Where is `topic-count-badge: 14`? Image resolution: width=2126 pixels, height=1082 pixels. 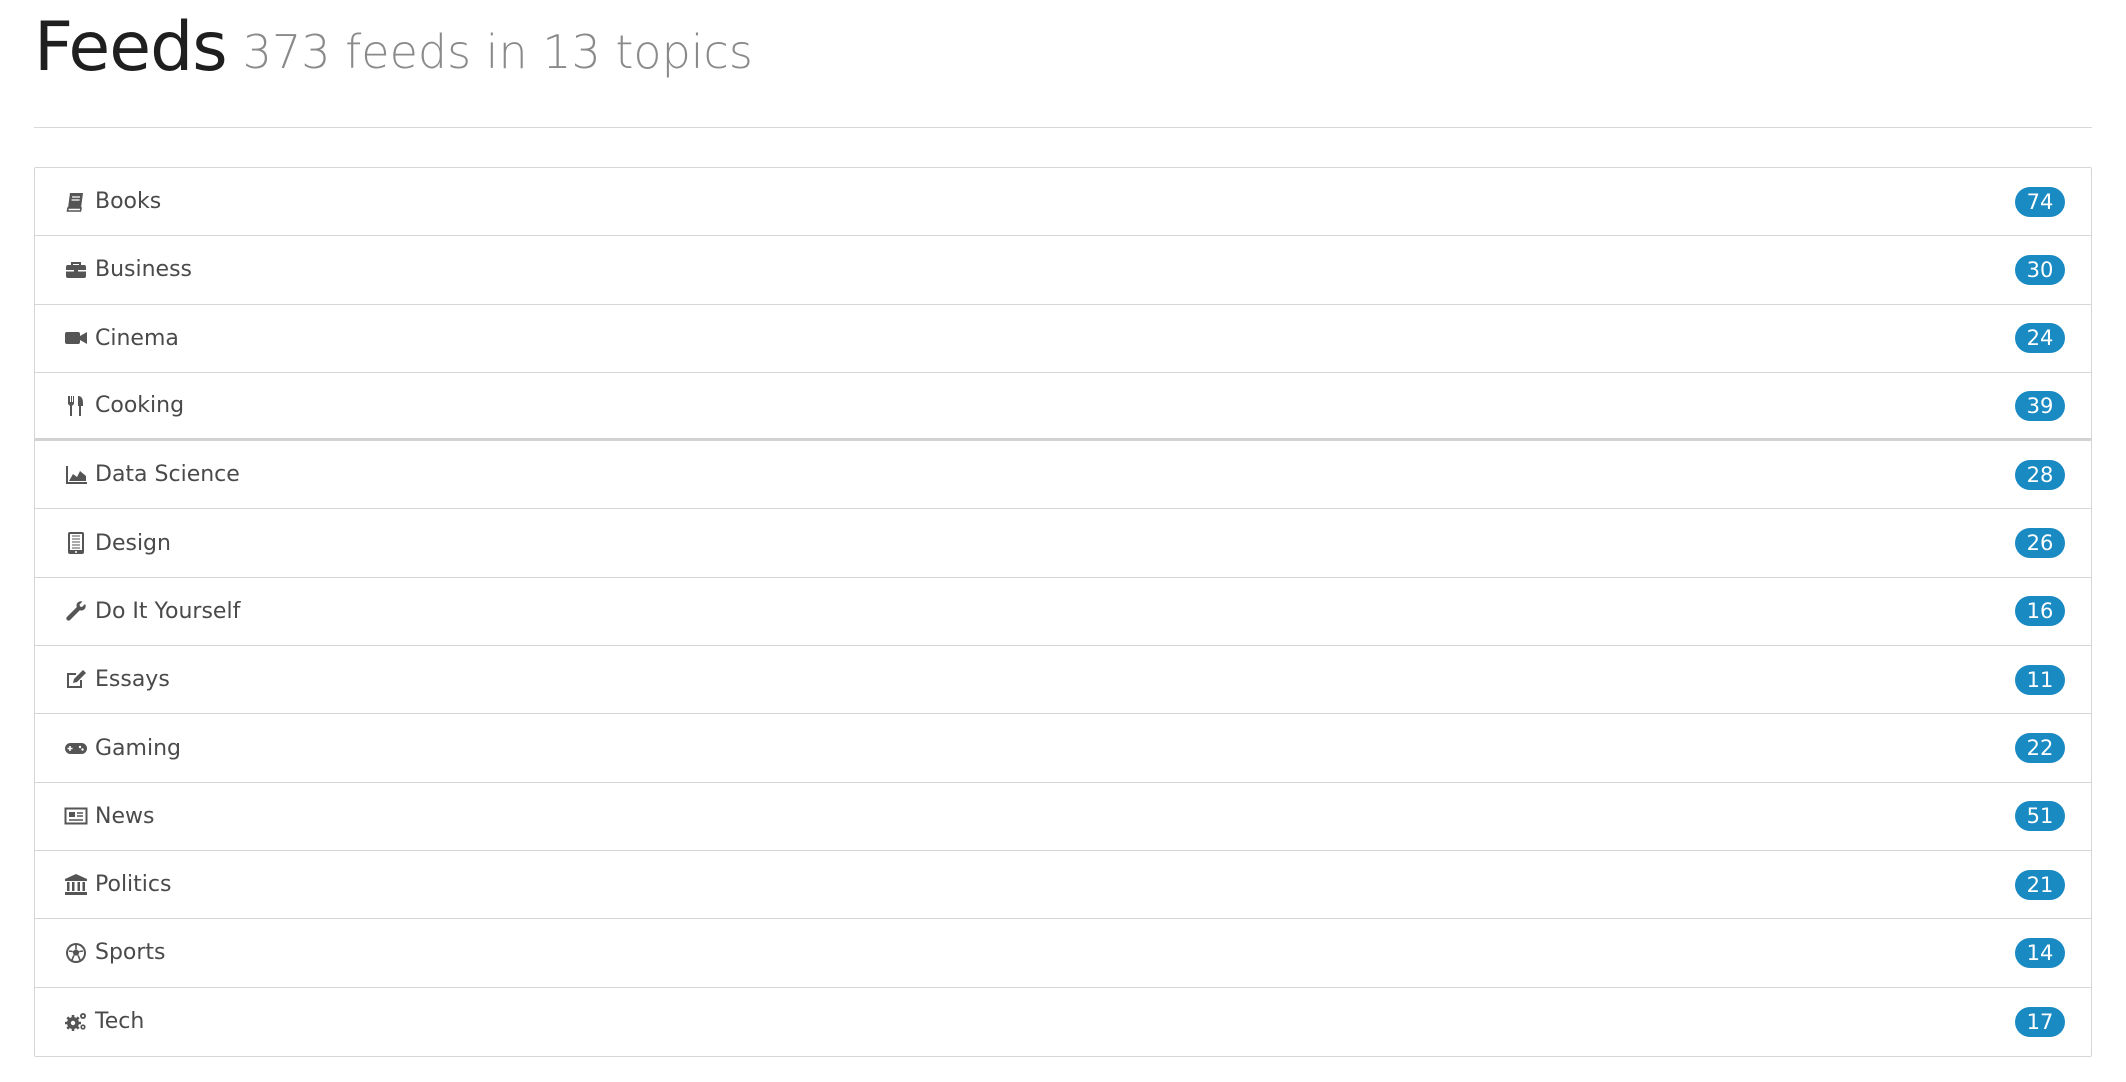 topic-count-badge: 14 is located at coordinates (2040, 952).